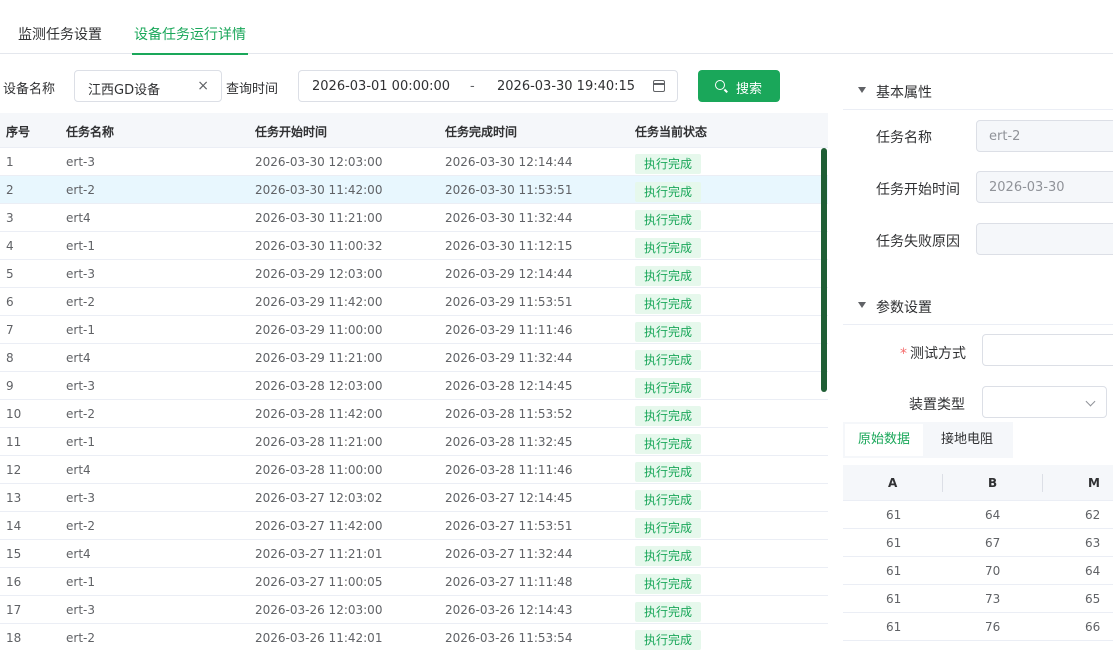 Image resolution: width=1113 pixels, height=651 pixels. I want to click on tab-ground-resistance: 接地电阻, so click(967, 440).